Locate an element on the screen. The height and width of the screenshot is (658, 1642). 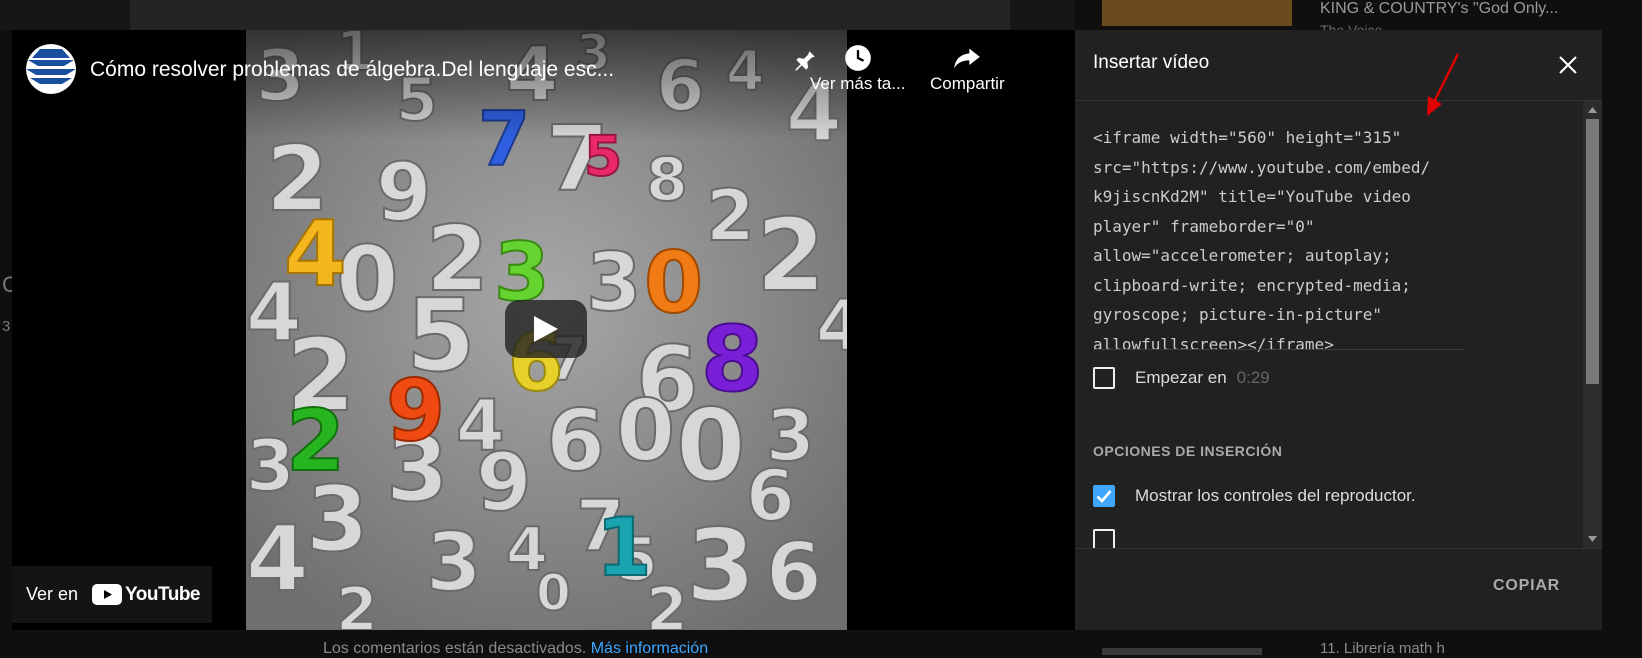
scroll-down-arrow-icon is located at coordinates (1592, 539).